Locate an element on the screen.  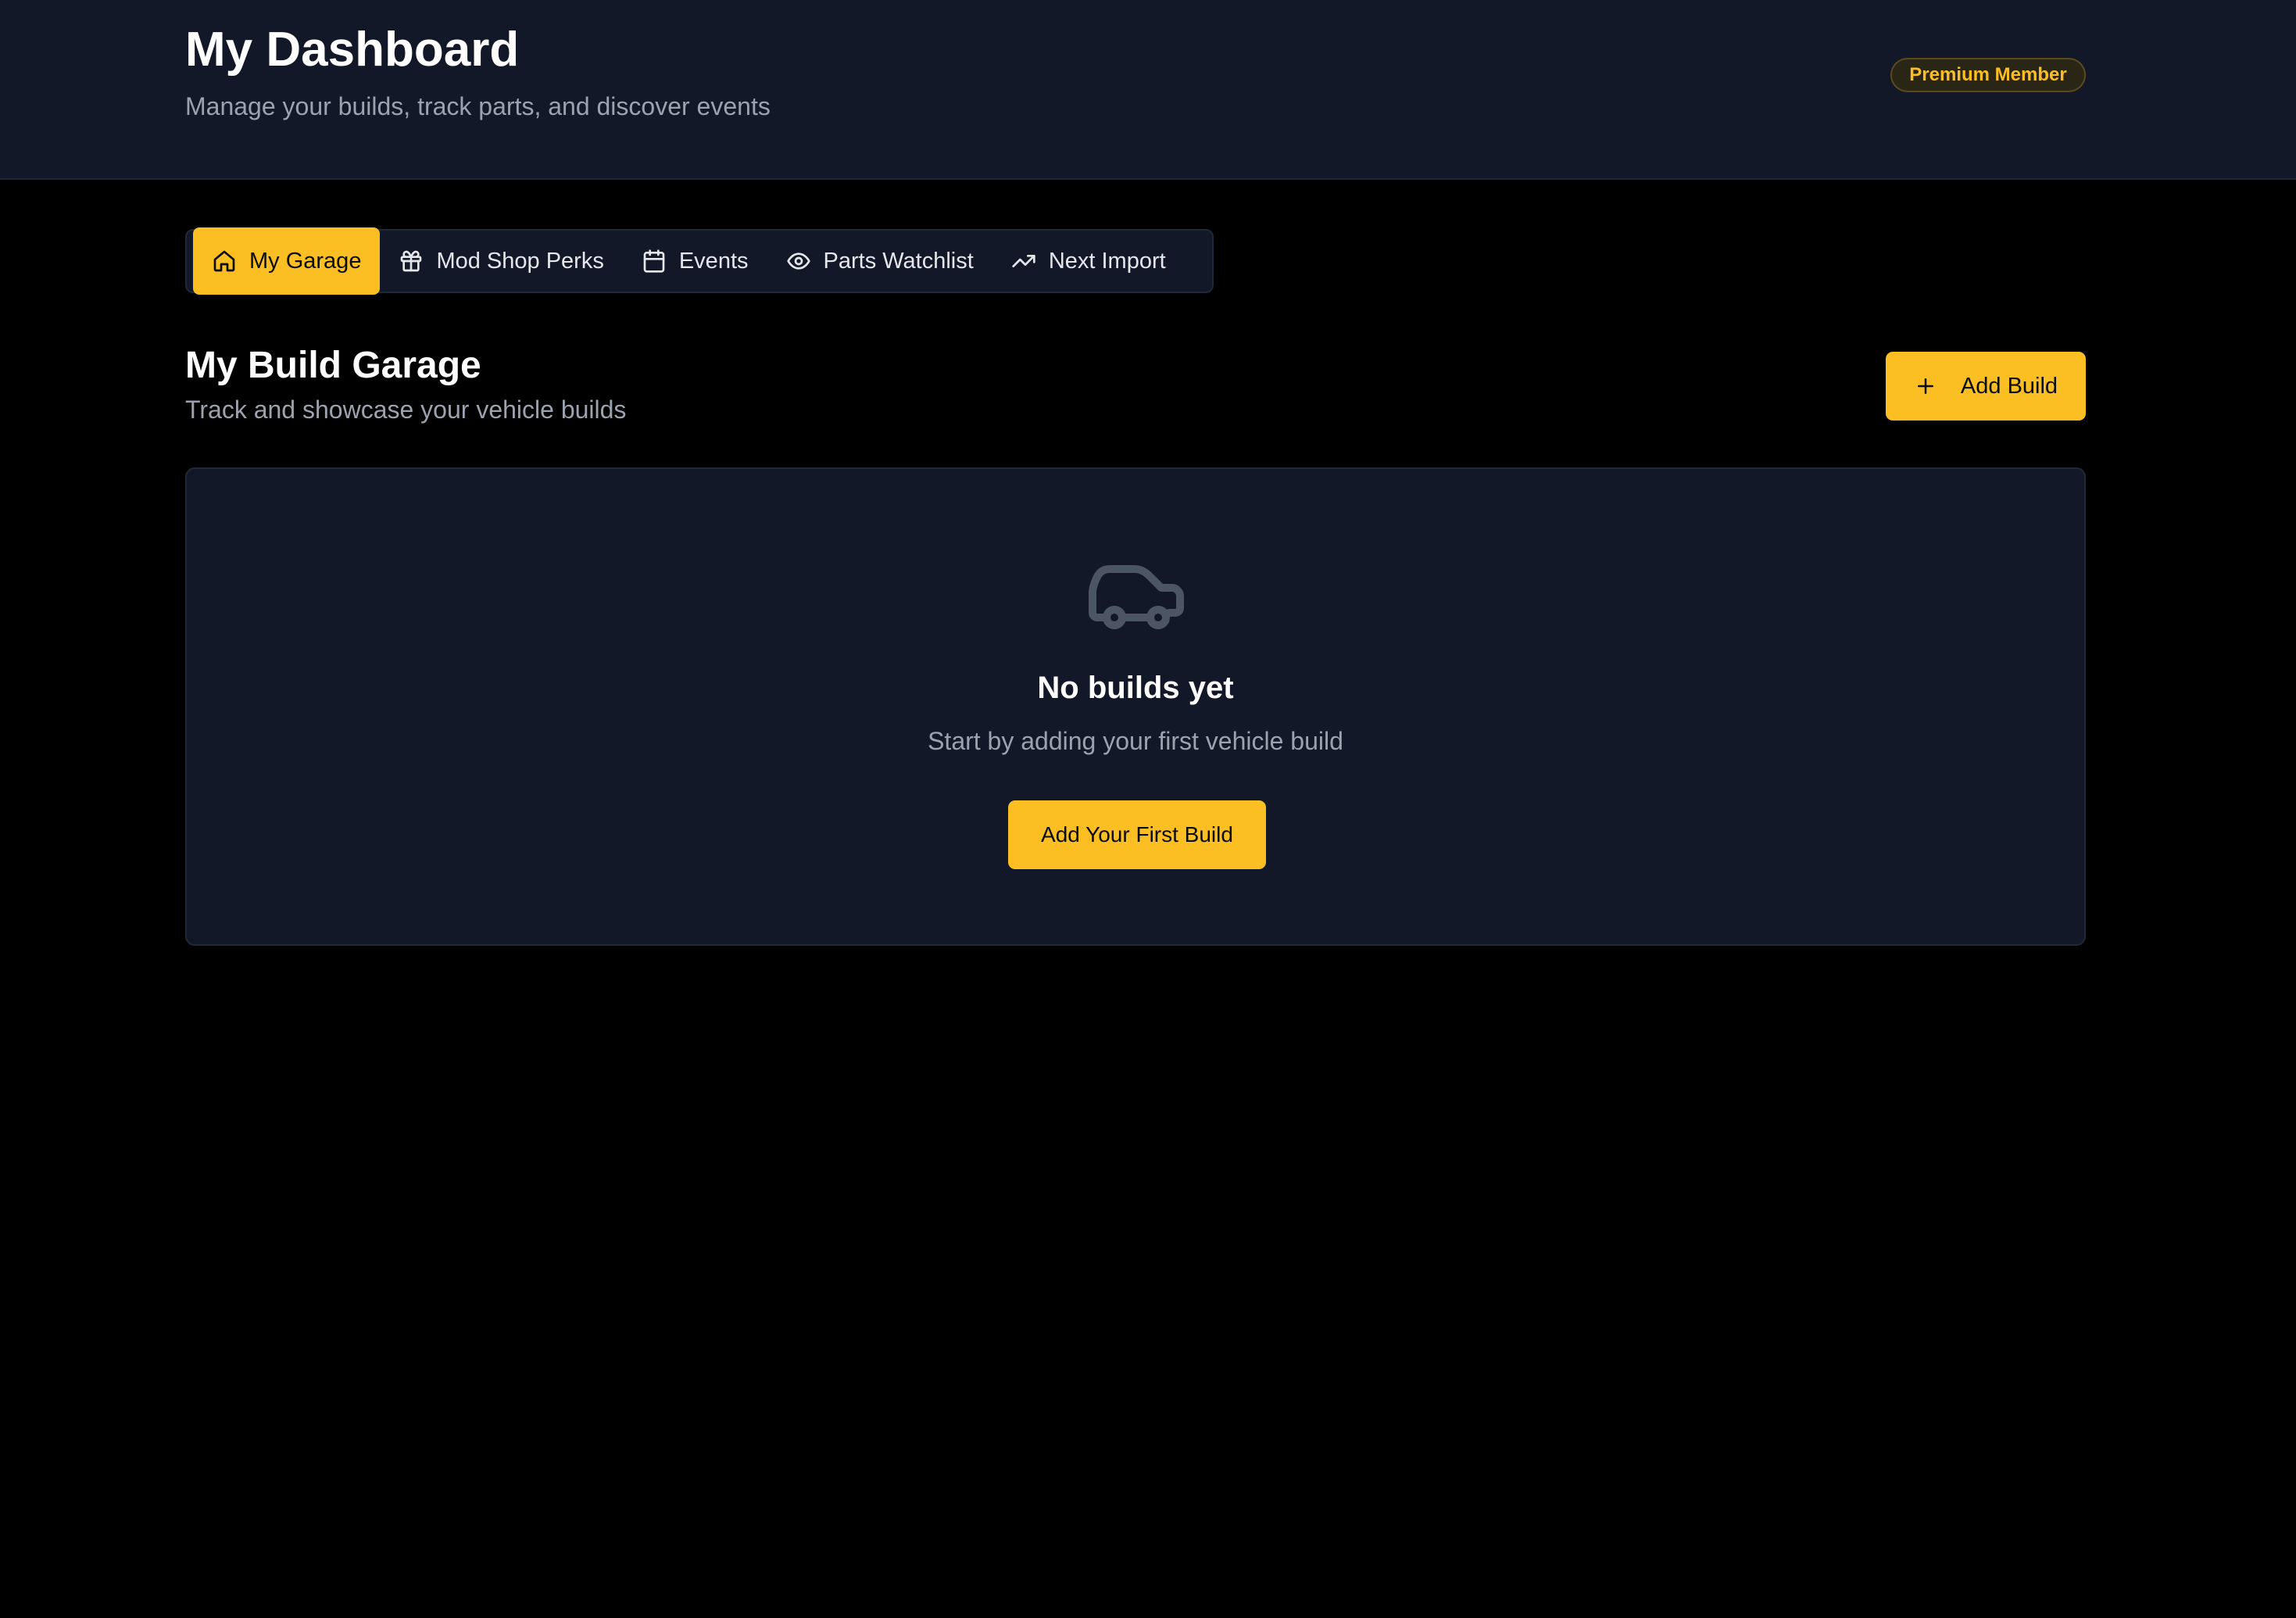
add-build-label: Add Build is located at coordinates (2009, 386).